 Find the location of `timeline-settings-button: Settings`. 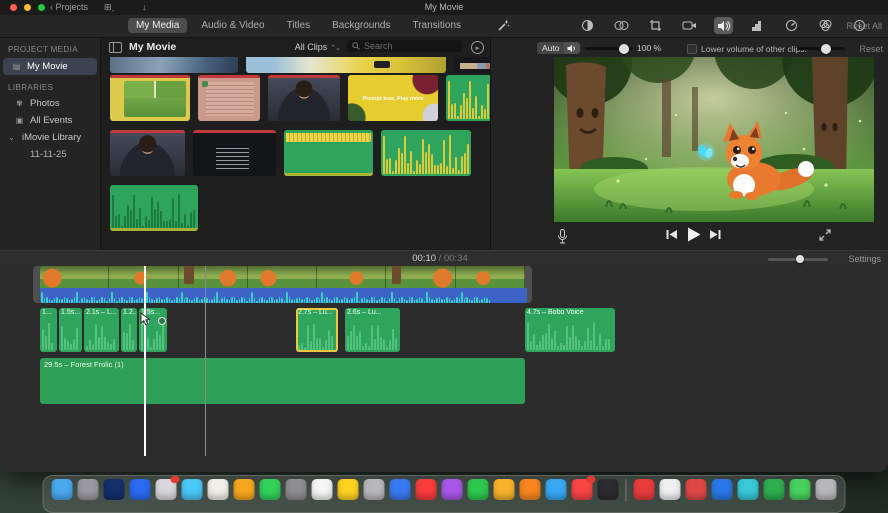

timeline-settings-button: Settings is located at coordinates (864, 259).